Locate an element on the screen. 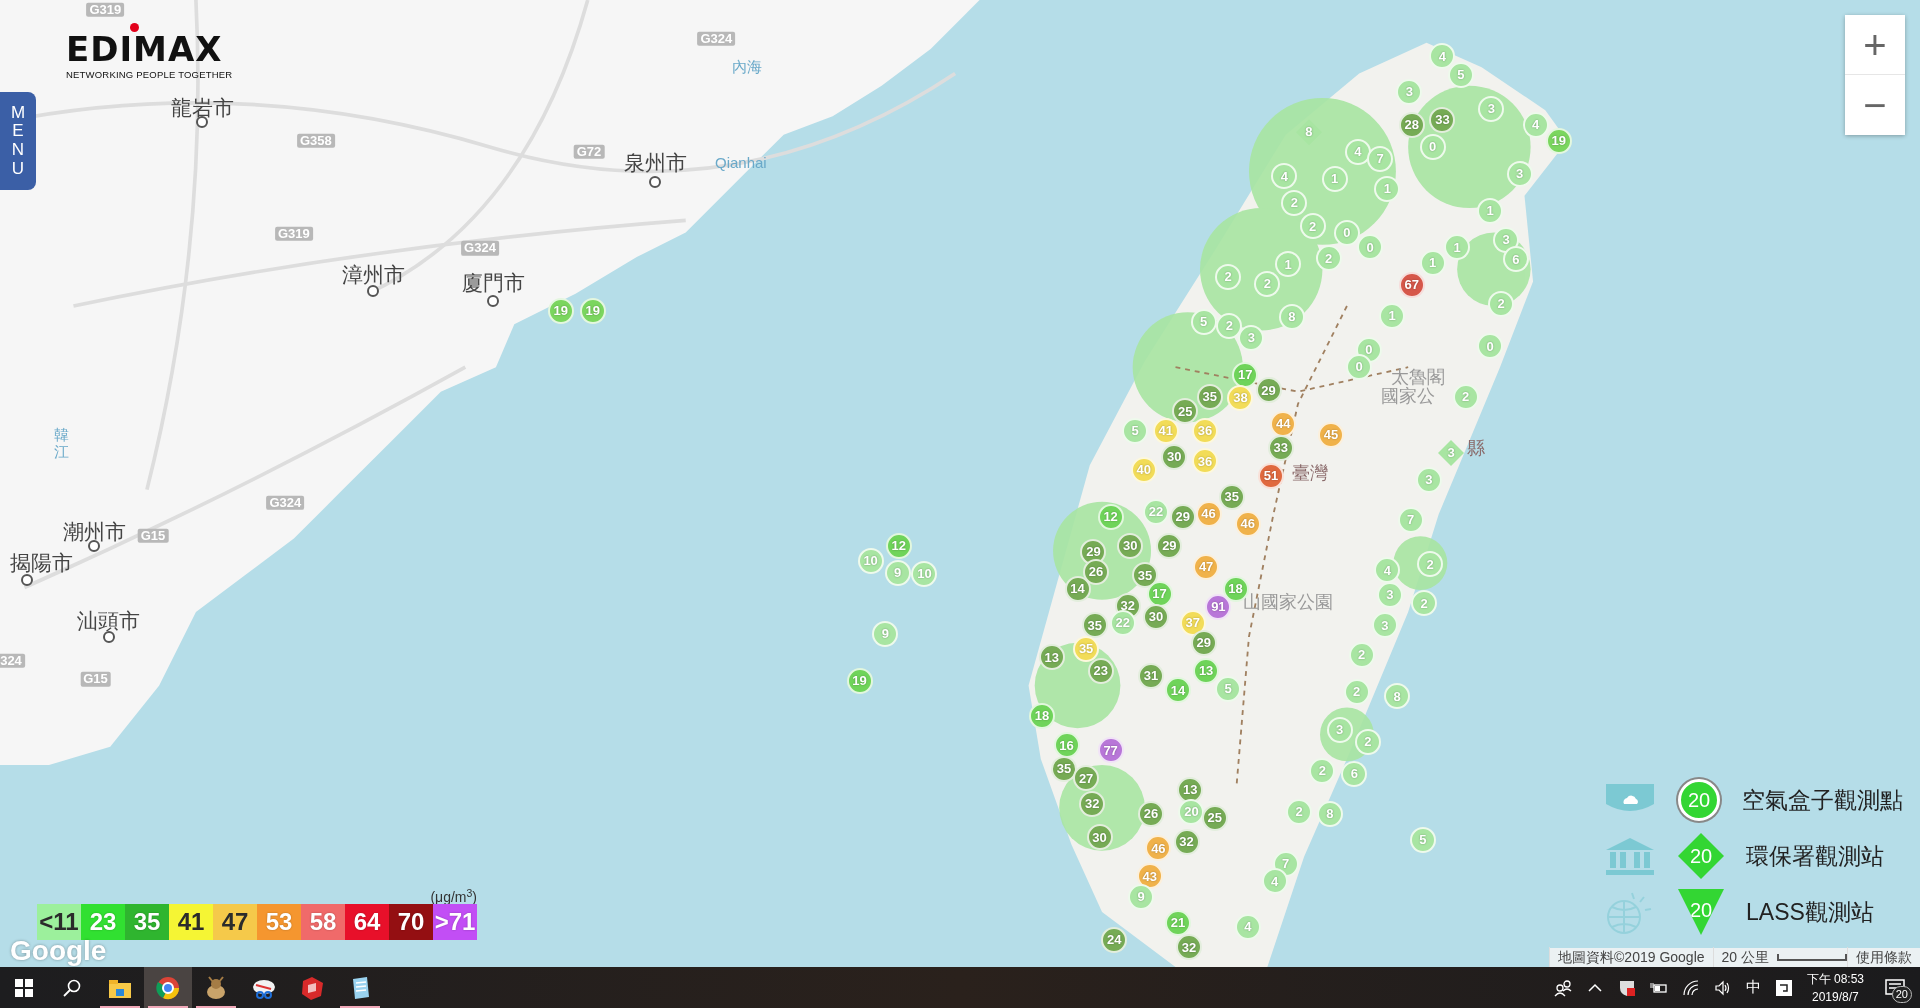 The height and width of the screenshot is (1008, 1920). city-label: 潮州市 is located at coordinates (94, 532).